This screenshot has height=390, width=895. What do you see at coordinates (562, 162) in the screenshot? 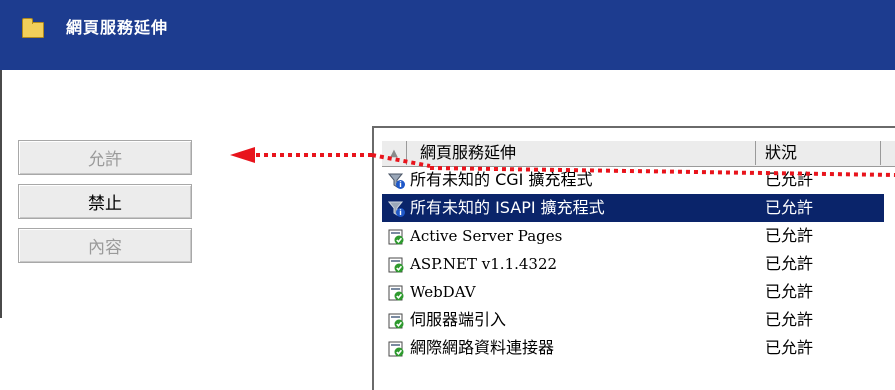
I see `annotation-arrow` at bounding box center [562, 162].